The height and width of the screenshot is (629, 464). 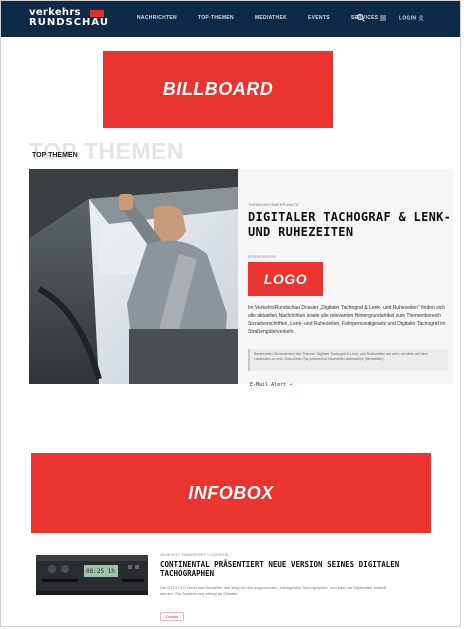 What do you see at coordinates (216, 18) in the screenshot?
I see `nav-item-top-themen: TOP-THEMEN` at bounding box center [216, 18].